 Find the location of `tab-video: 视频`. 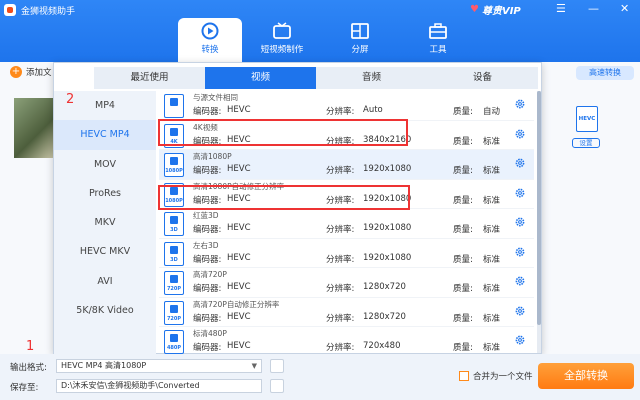

tab-video: 视频 is located at coordinates (260, 78).